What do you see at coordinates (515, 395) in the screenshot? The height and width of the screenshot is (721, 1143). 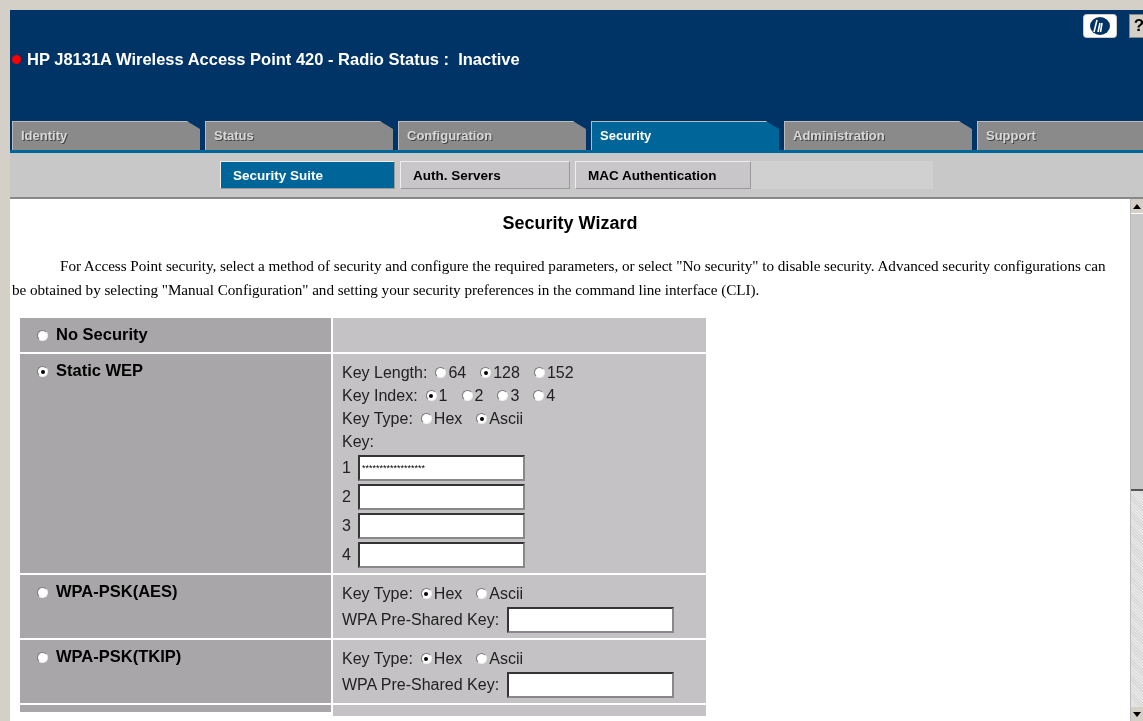 I see `radio-label: 3` at bounding box center [515, 395].